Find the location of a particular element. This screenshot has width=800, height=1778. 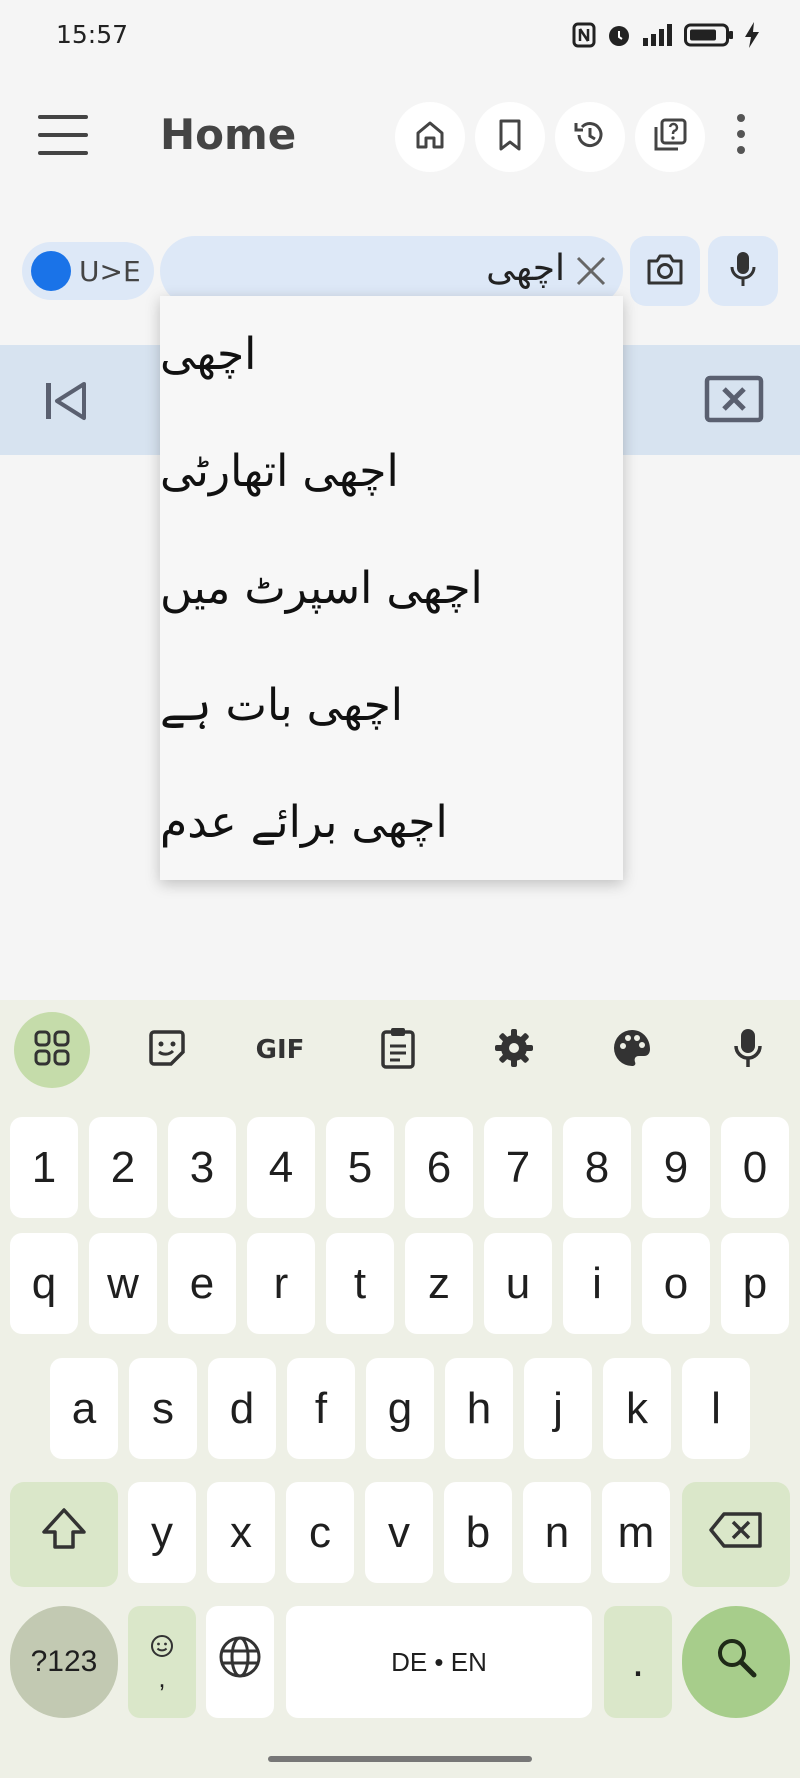

search-icon is located at coordinates (736, 1662).